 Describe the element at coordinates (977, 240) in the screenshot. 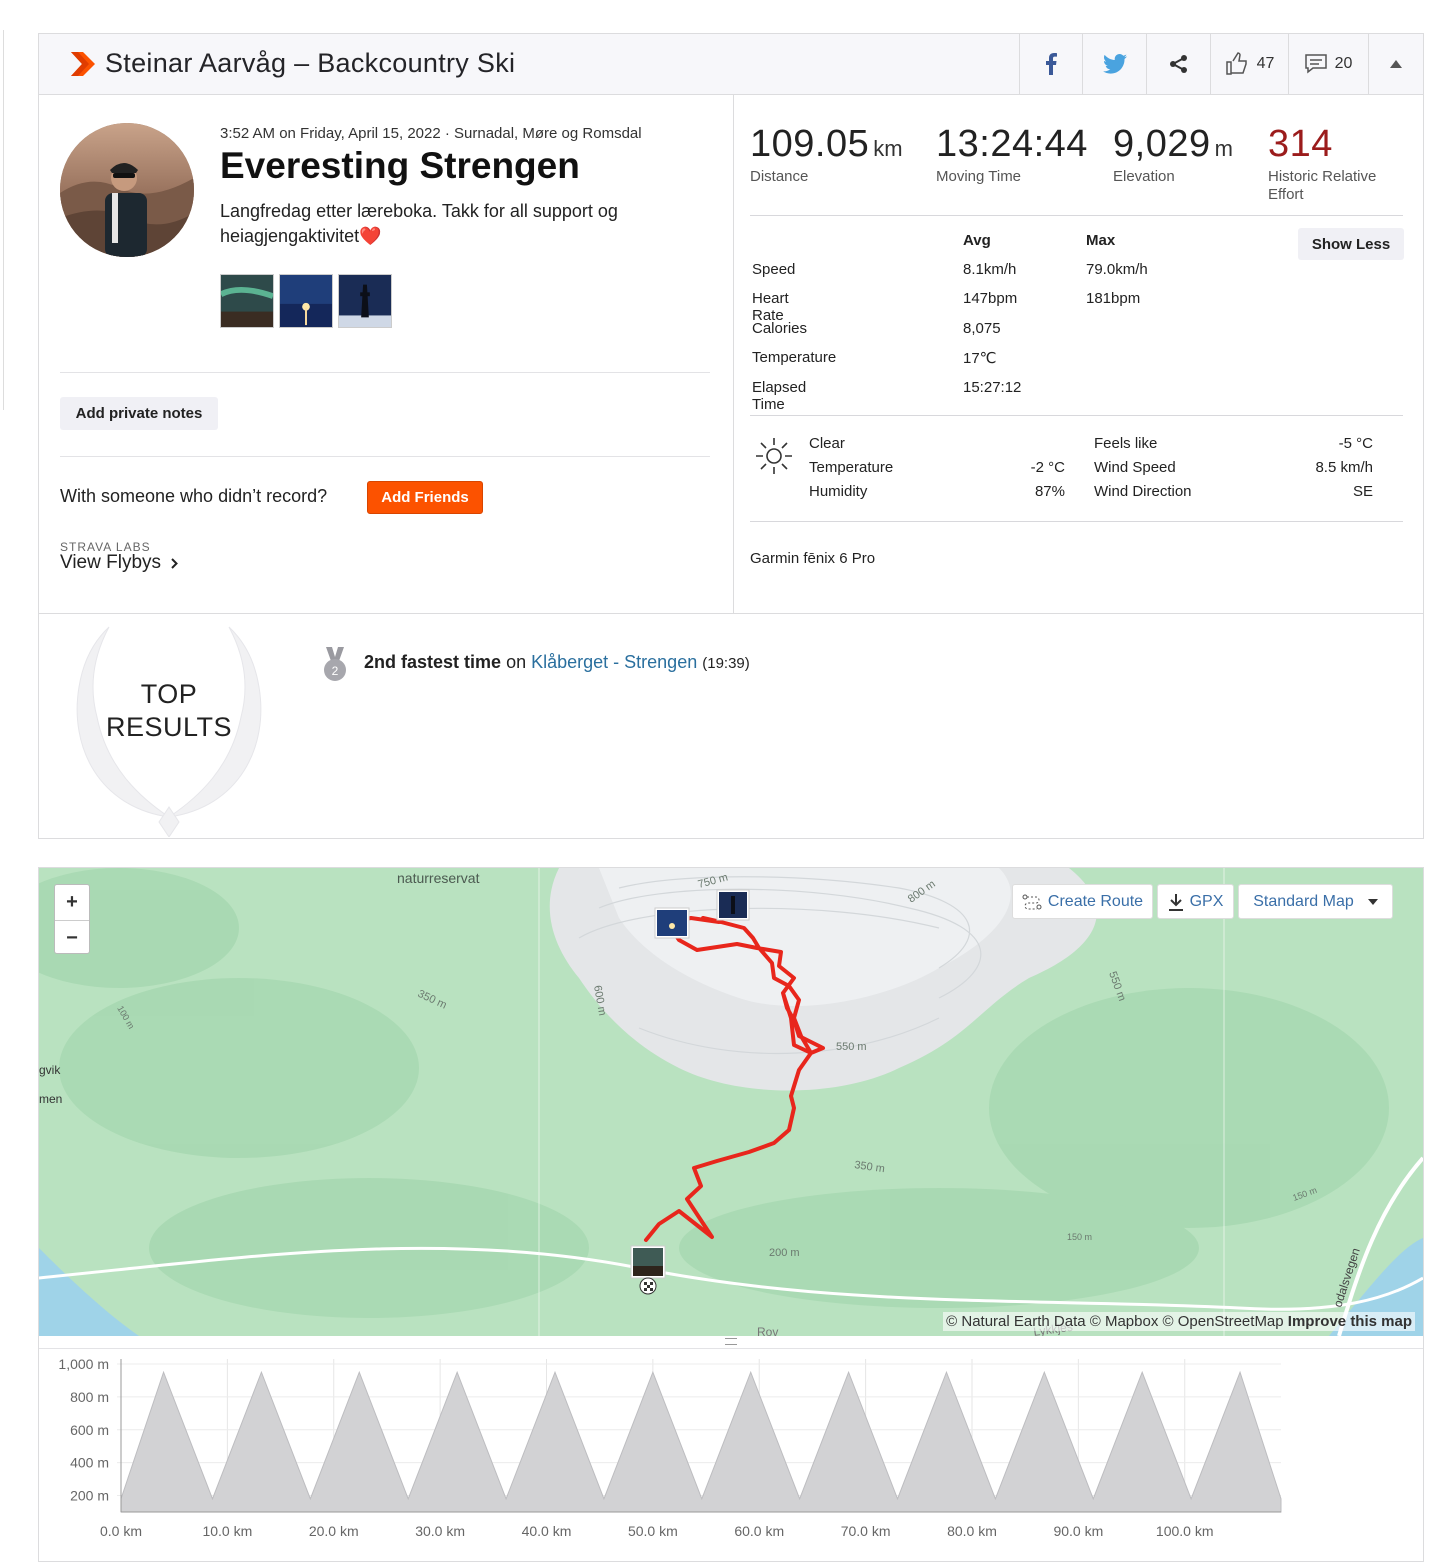

I see `col-avg-header: Avg` at that location.